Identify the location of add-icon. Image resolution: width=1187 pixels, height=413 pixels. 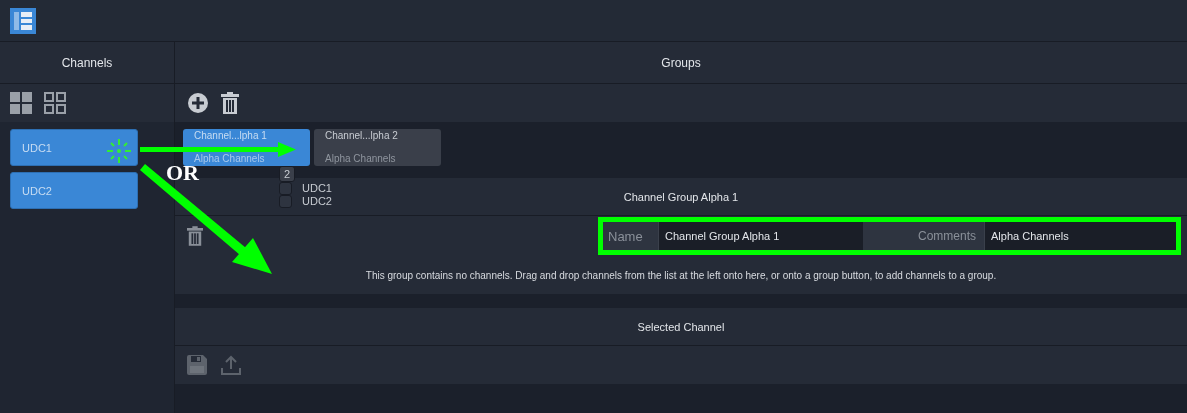
(198, 103).